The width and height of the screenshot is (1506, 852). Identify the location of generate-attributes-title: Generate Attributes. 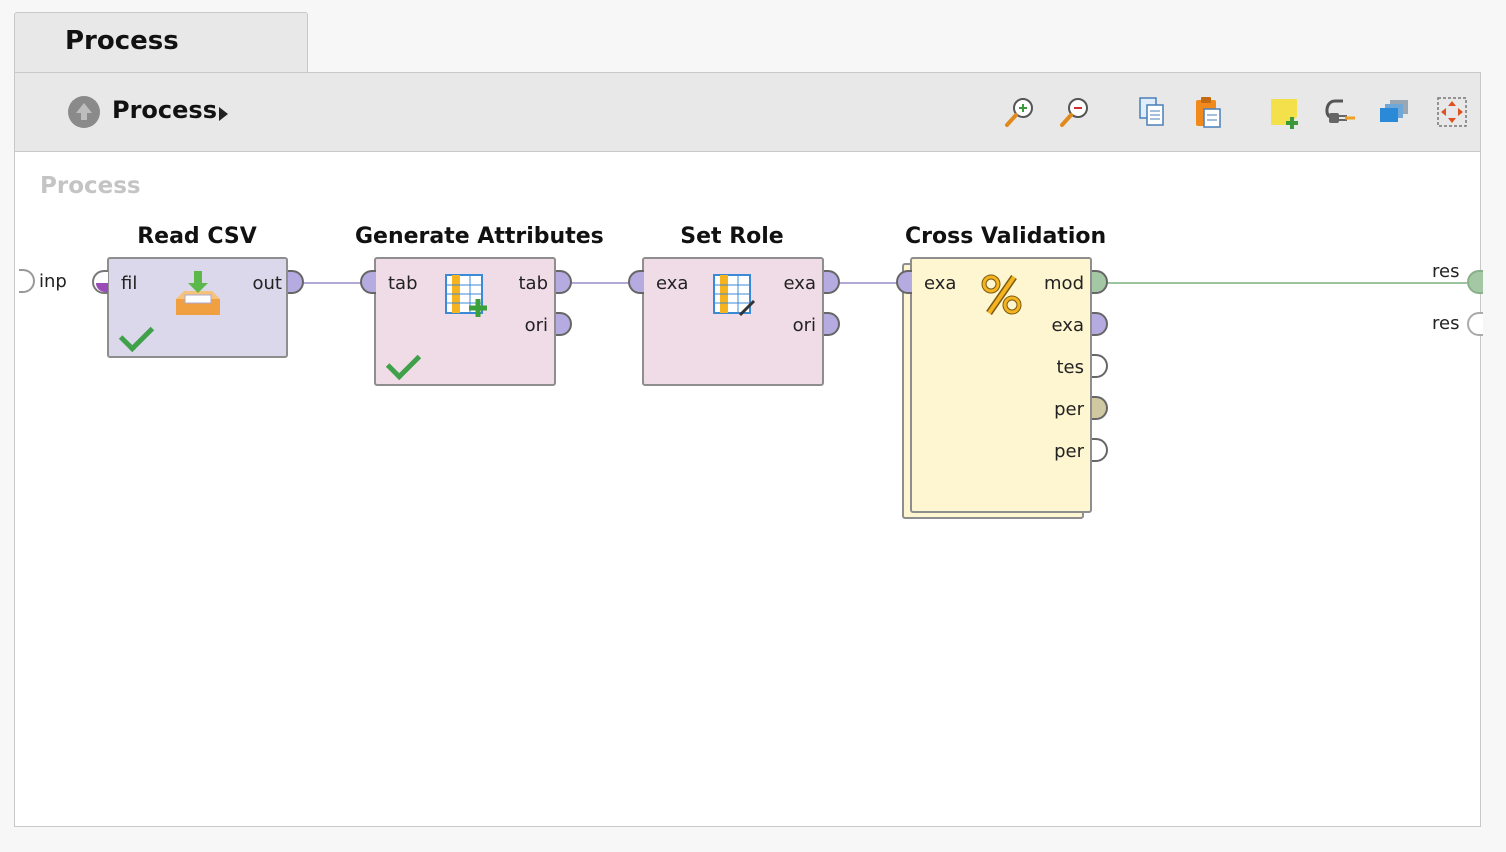
(479, 236).